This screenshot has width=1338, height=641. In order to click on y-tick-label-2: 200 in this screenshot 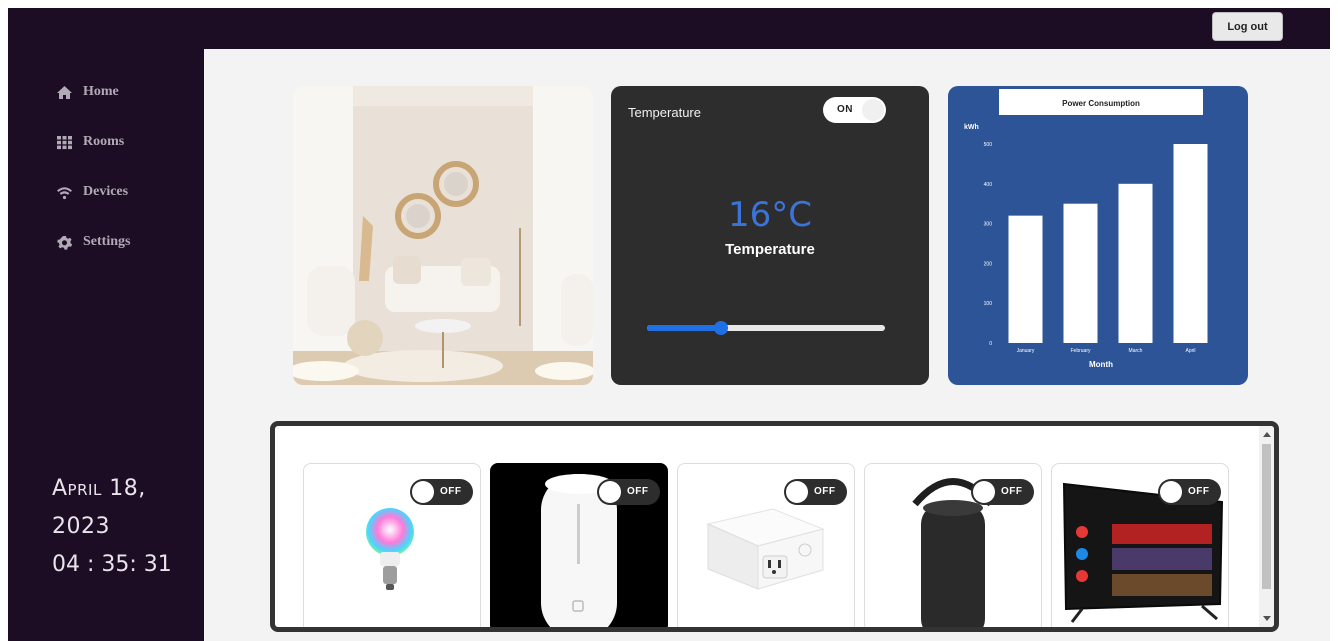, I will do `click(988, 264)`.